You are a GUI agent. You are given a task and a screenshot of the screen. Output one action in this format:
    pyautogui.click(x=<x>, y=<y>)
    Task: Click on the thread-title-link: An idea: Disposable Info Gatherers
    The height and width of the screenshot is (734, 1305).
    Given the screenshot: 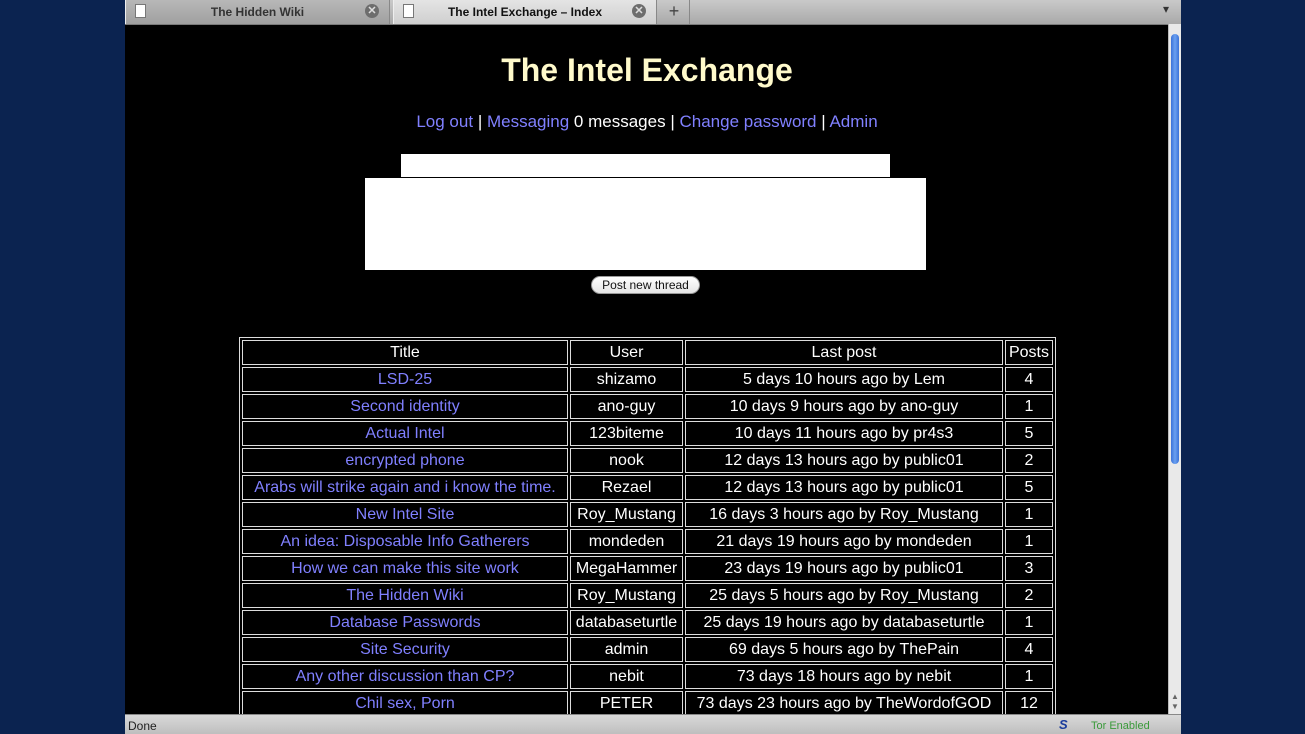 What is the action you would take?
    pyautogui.click(x=404, y=541)
    